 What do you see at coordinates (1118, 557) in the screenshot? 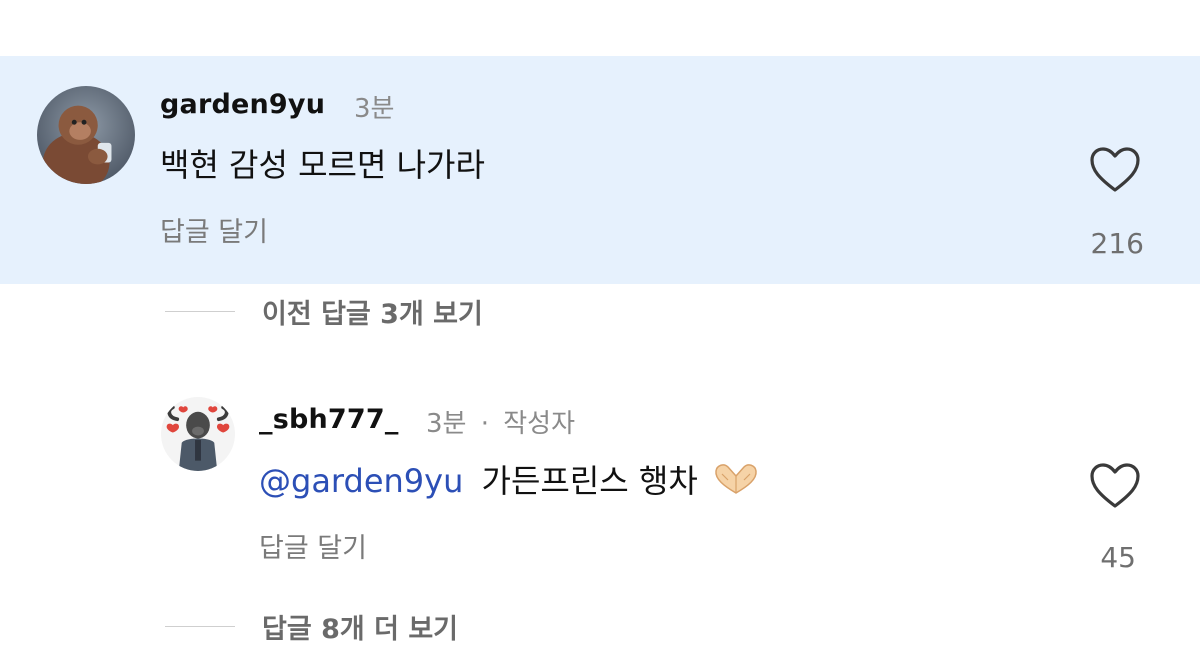
I see `like-count: 45` at bounding box center [1118, 557].